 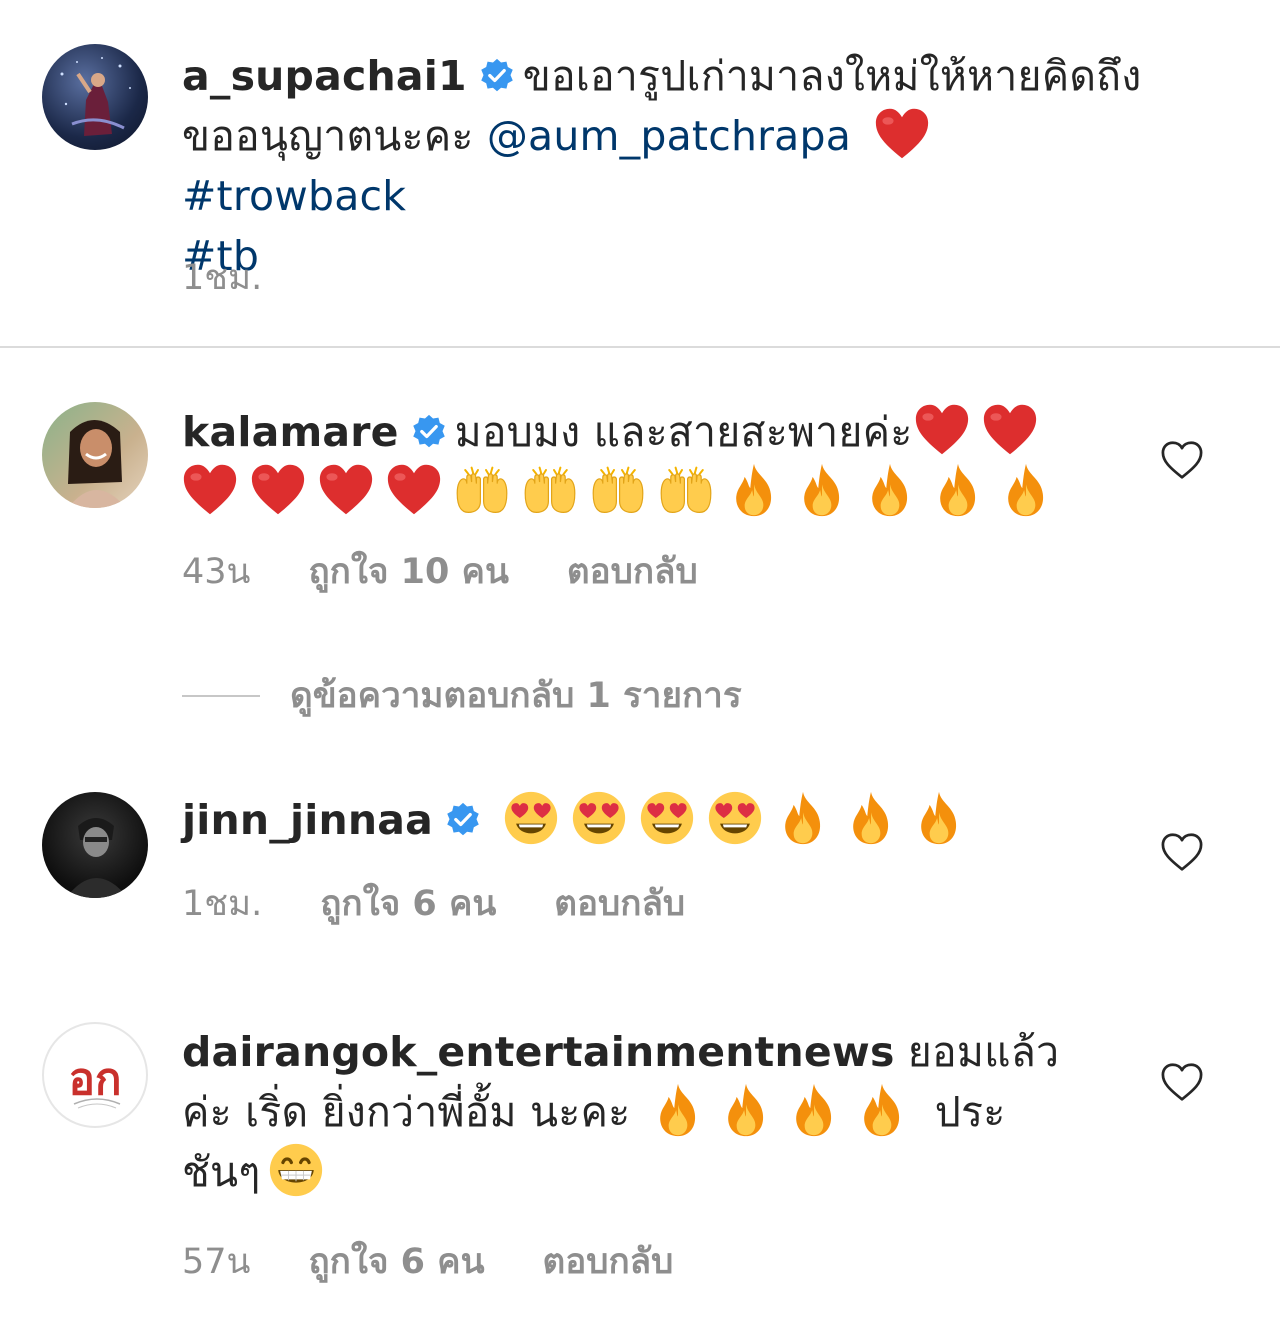 What do you see at coordinates (307, 820) in the screenshot?
I see `comment-username: jinn_jinnaa` at bounding box center [307, 820].